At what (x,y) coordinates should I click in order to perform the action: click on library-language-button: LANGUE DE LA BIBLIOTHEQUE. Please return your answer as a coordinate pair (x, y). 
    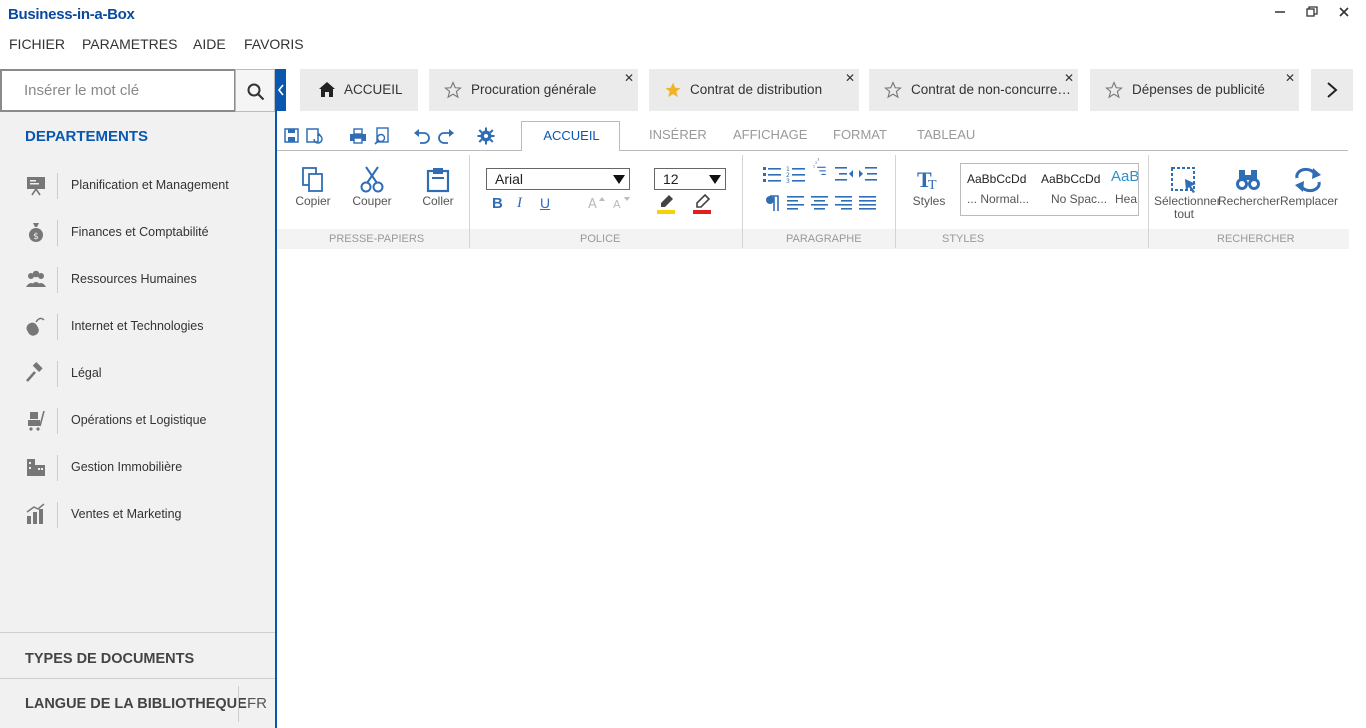
    Looking at the image, I should click on (136, 704).